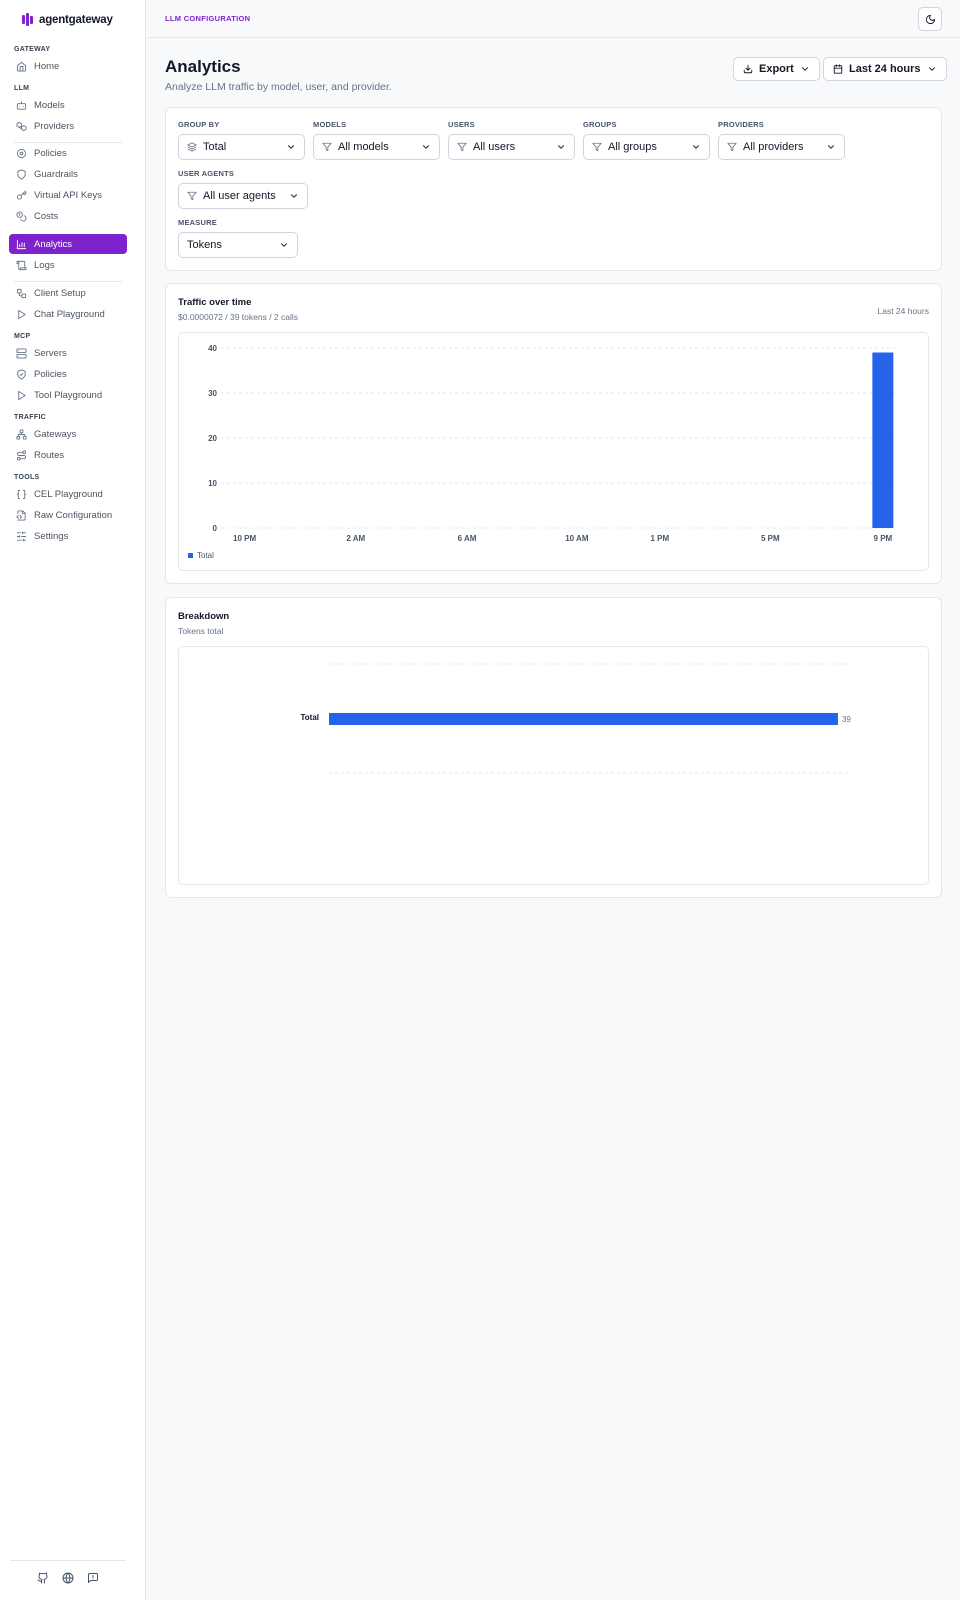 The width and height of the screenshot is (960, 1600). I want to click on sidebar-item-label: Guardrails, so click(56, 174).